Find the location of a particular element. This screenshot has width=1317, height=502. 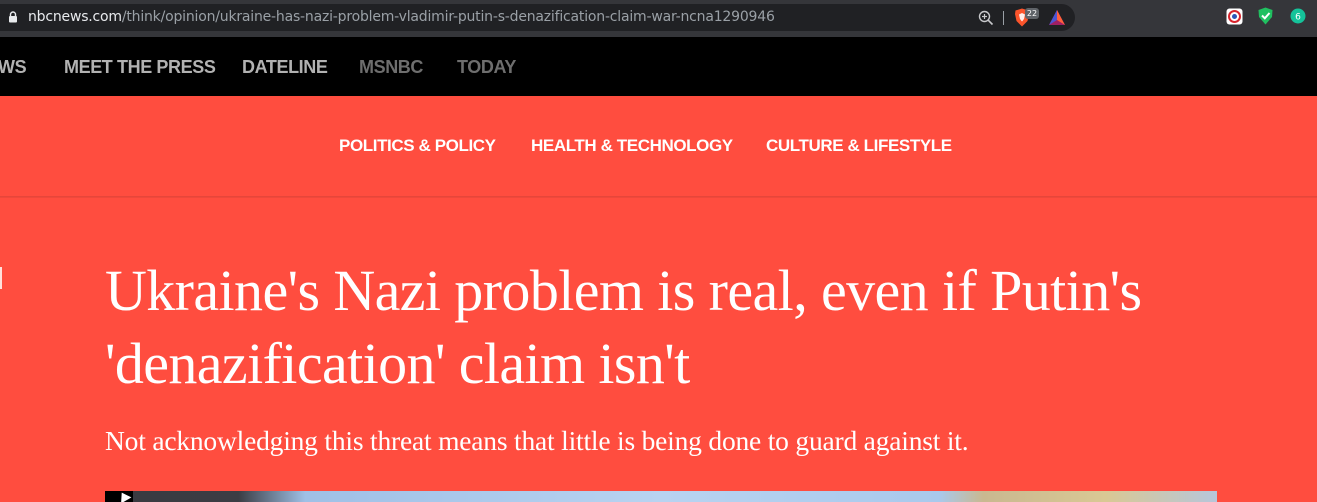

section-link-health-technology: HEALTH & TECHNOLOGY is located at coordinates (632, 146).